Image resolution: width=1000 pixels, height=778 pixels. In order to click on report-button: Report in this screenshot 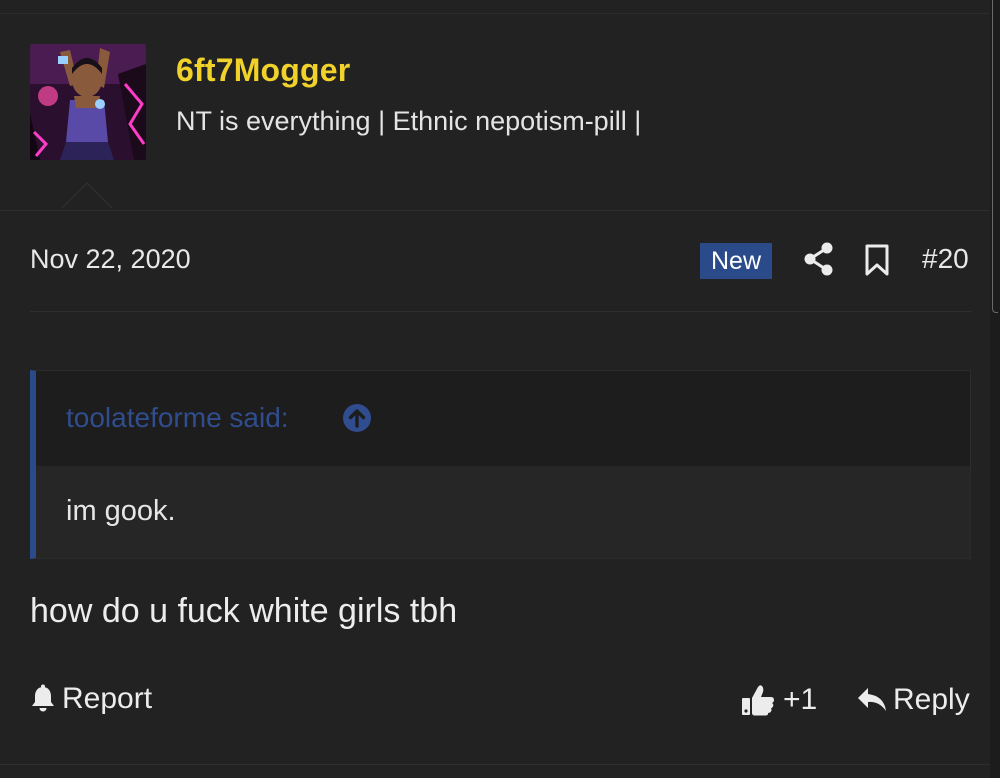, I will do `click(91, 699)`.